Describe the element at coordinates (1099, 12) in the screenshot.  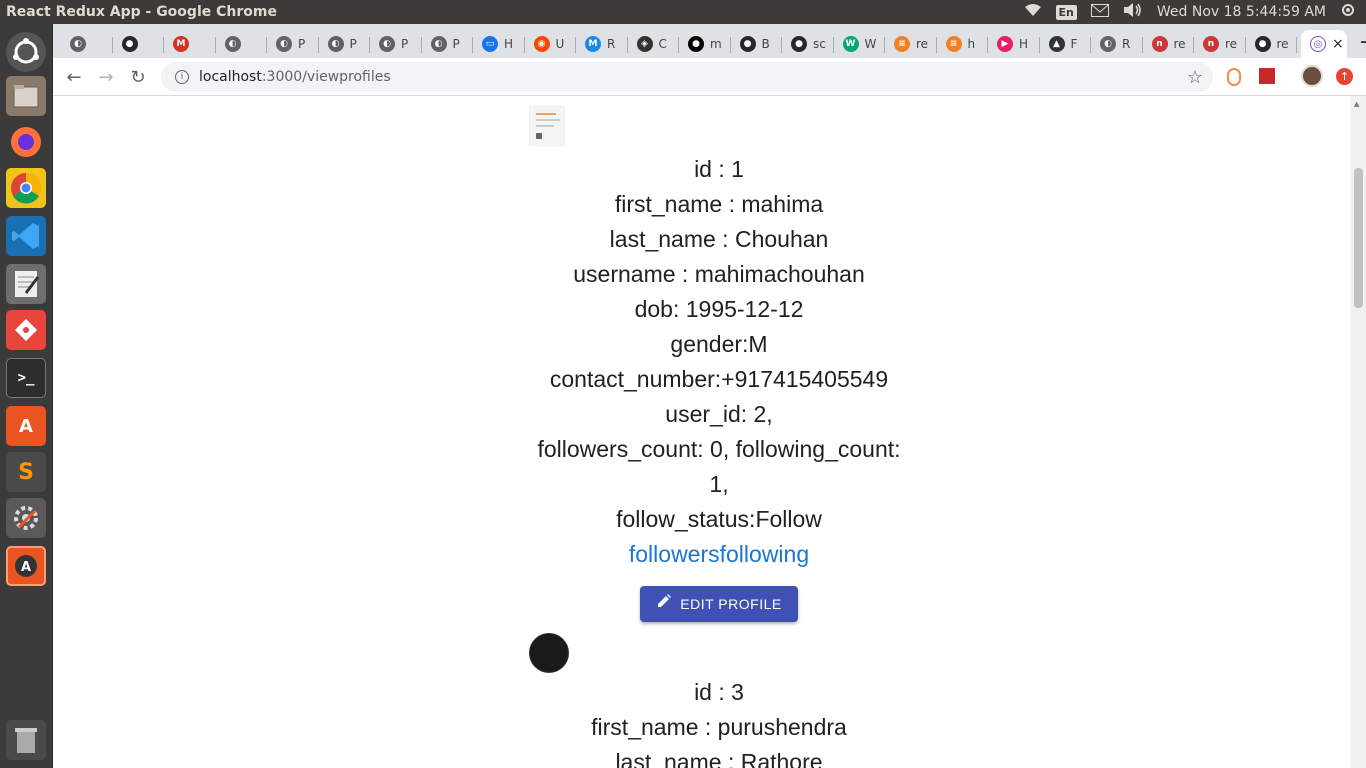
I see `mail-icon` at that location.